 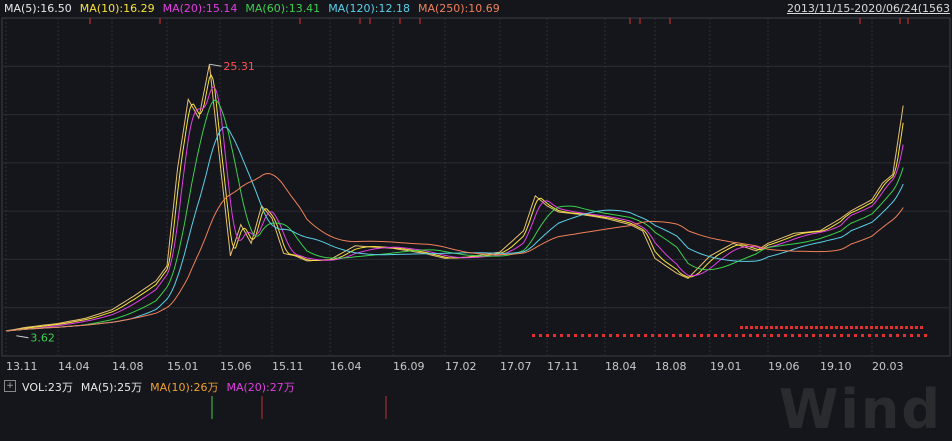 What do you see at coordinates (74, 366) in the screenshot?
I see `x-tick-label: 14.04` at bounding box center [74, 366].